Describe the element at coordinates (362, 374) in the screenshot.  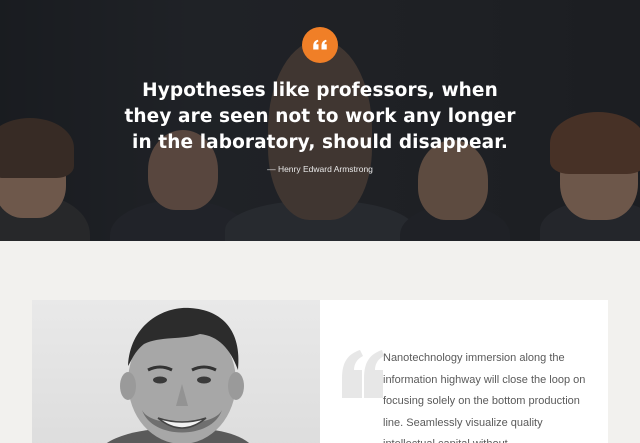
I see `big-quote-icon` at that location.